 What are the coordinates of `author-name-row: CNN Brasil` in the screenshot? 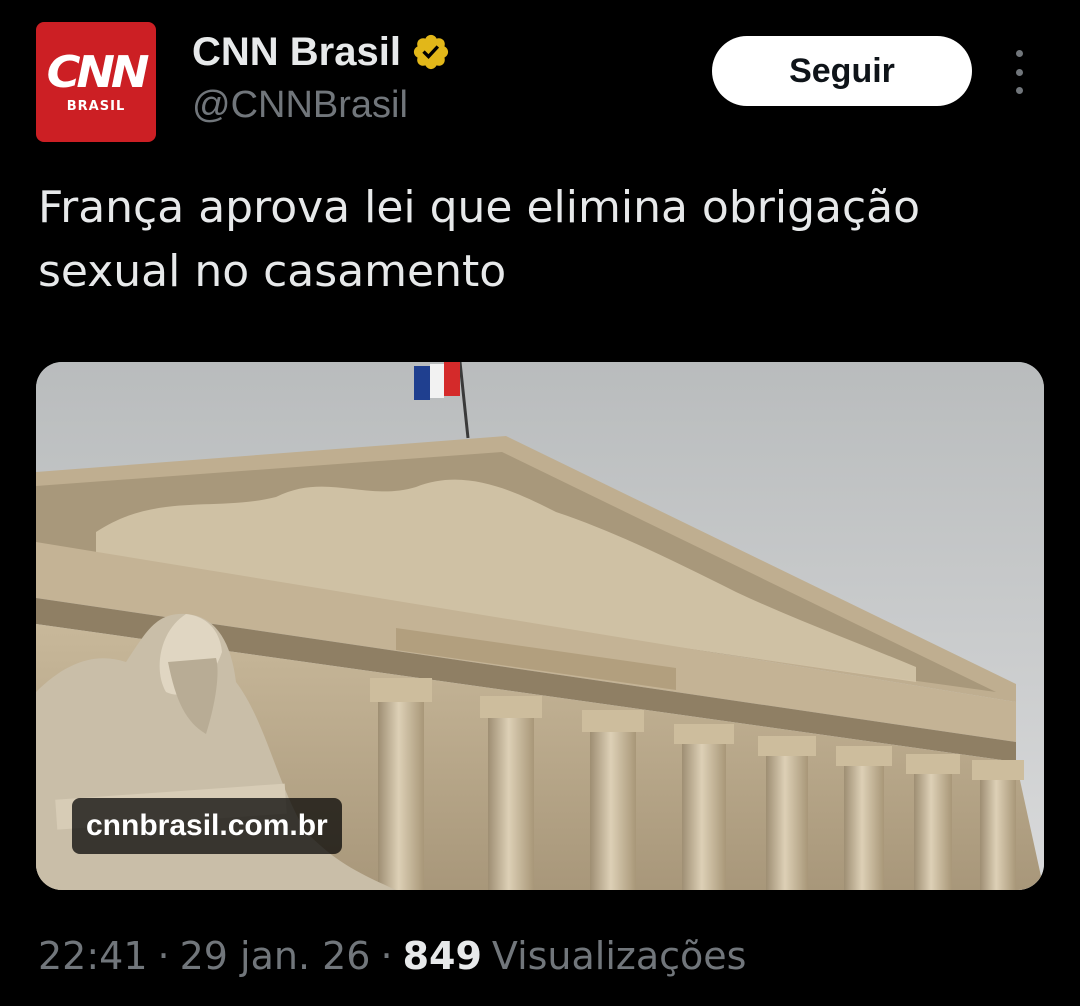 It's located at (321, 52).